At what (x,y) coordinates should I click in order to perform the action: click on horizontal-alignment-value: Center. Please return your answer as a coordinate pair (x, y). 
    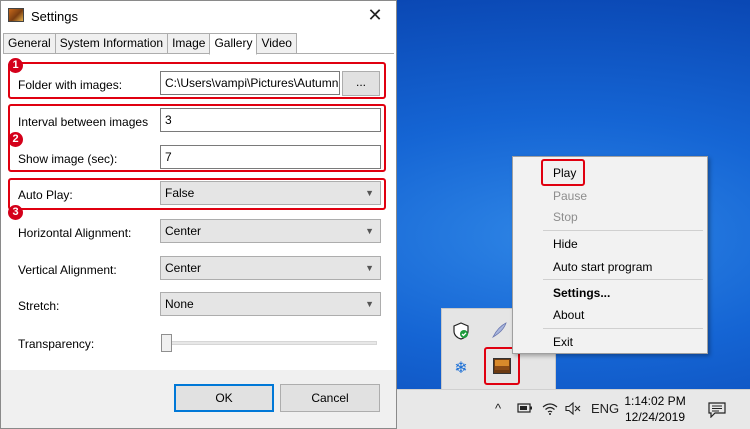
    Looking at the image, I should click on (183, 231).